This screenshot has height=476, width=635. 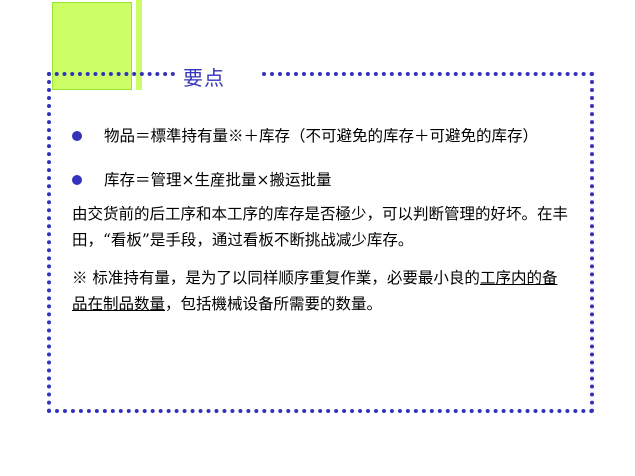 What do you see at coordinates (111, 74) in the screenshot?
I see `frame-top-border-left` at bounding box center [111, 74].